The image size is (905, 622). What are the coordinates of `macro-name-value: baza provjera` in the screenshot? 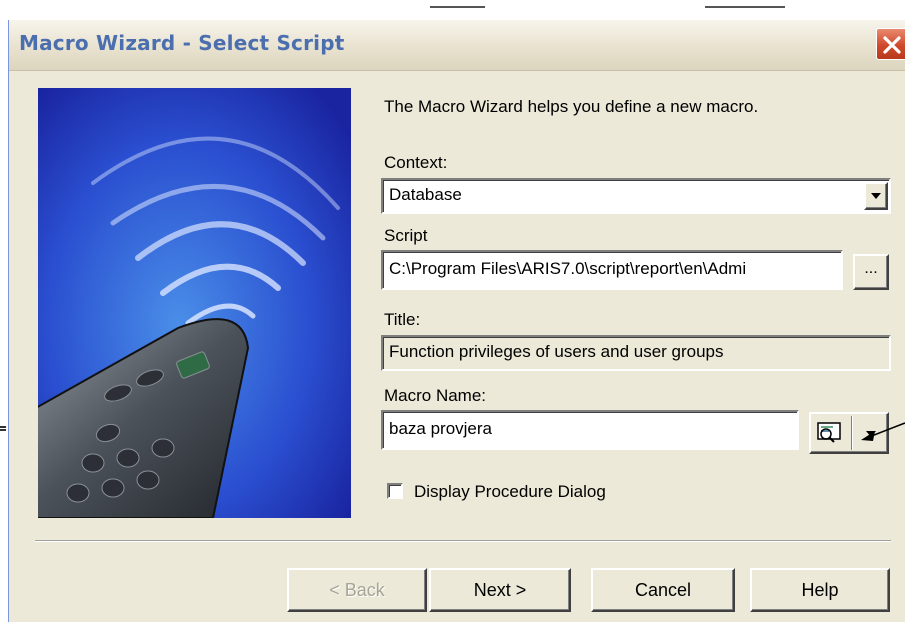 It's located at (441, 428).